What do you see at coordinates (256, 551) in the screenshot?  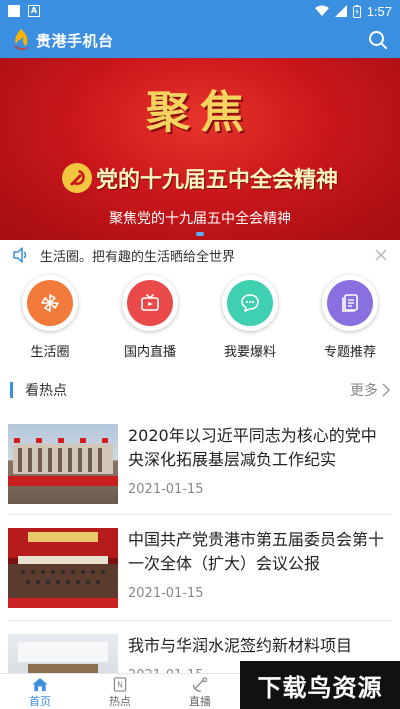 I see `news-title: 中国共产党贵港市第五届委员会第十一次全体（扩大）会议公报` at bounding box center [256, 551].